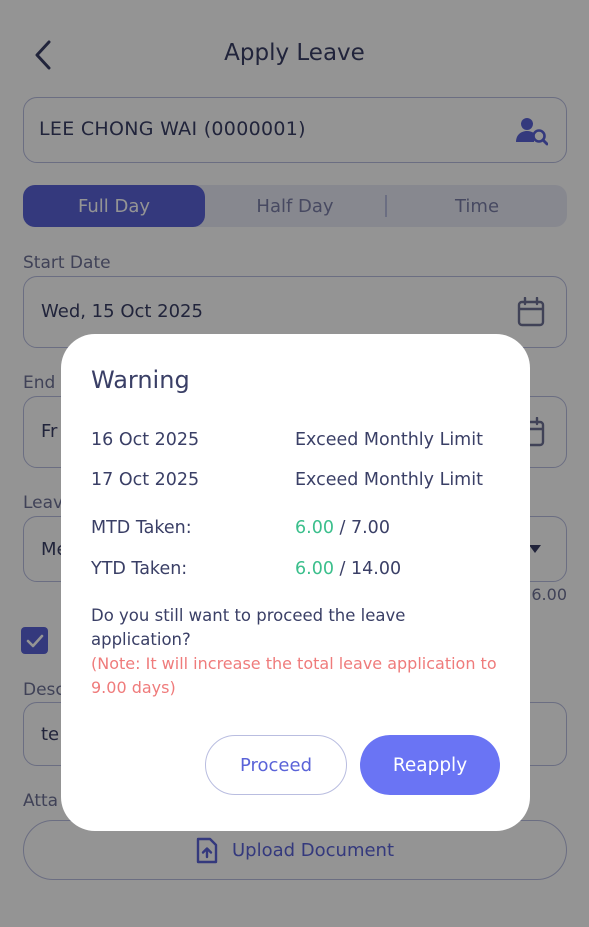 This screenshot has width=589, height=927. I want to click on ytd-label: YTD Taken:, so click(139, 569).